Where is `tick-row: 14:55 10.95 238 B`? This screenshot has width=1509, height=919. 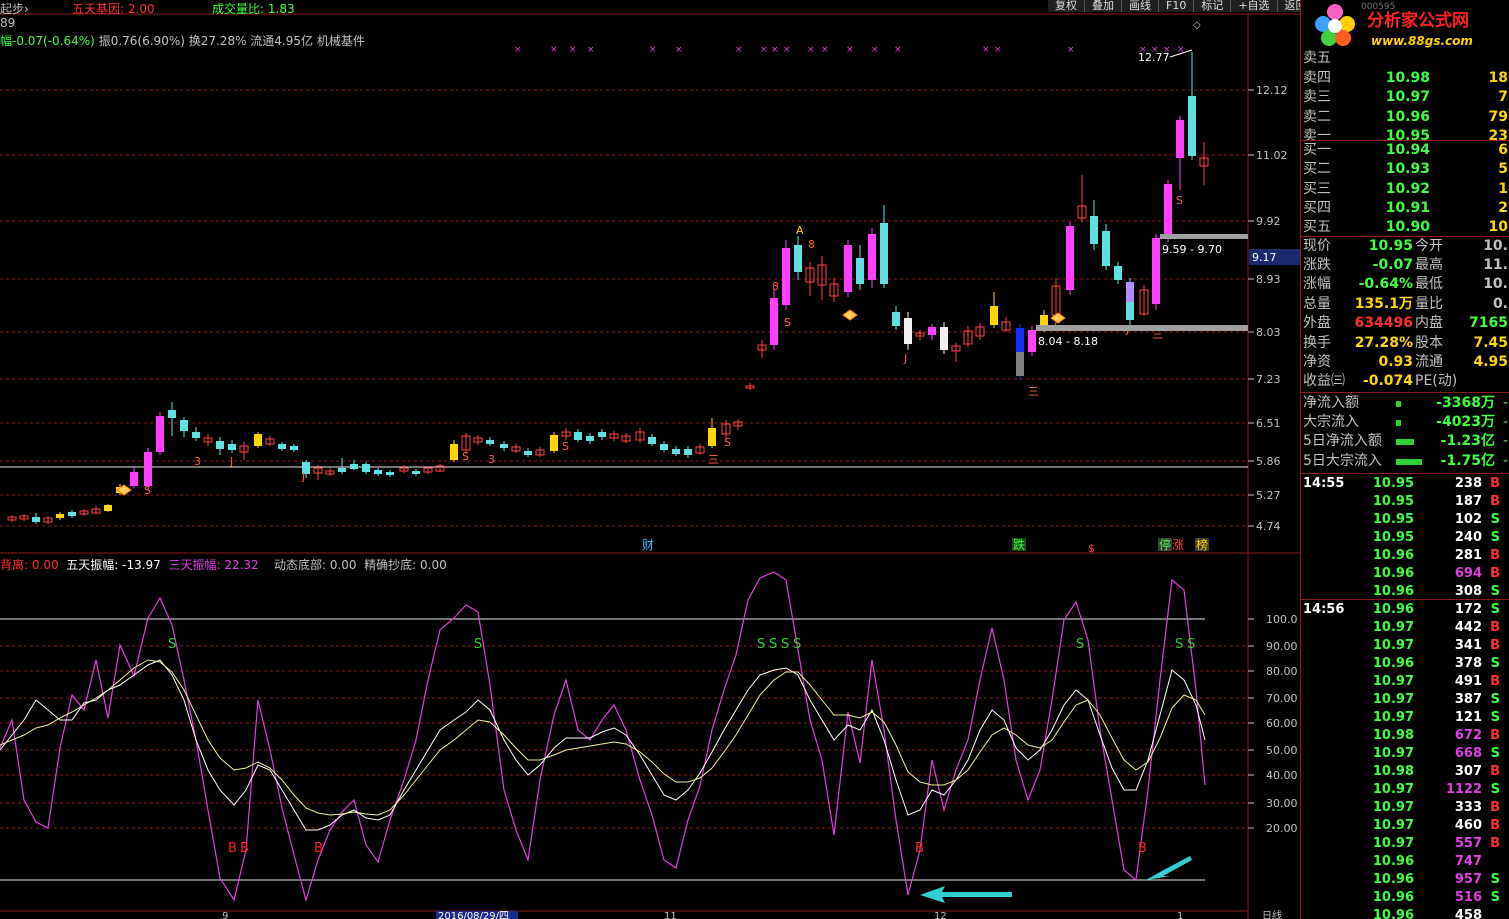
tick-row: 14:55 10.95 238 B is located at coordinates (1405, 484).